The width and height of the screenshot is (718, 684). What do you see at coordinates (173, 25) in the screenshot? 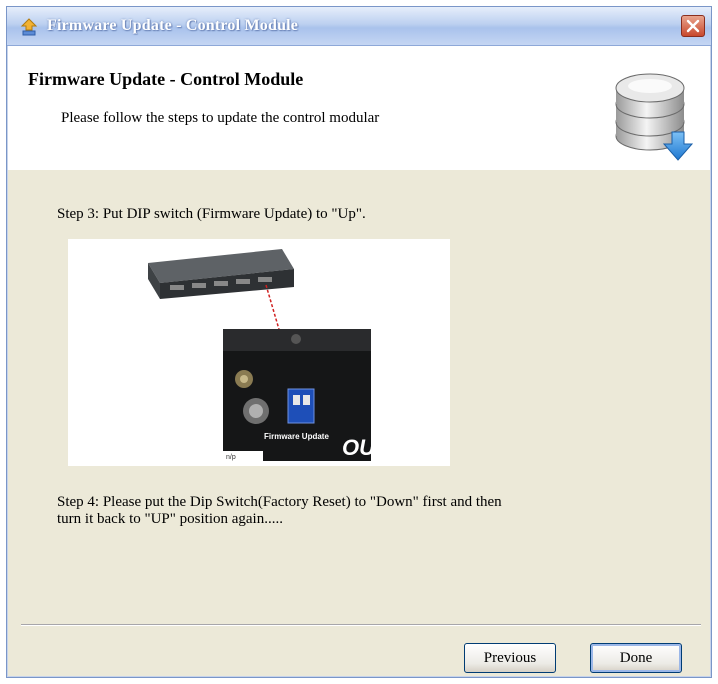
I see `window-title: Firmware Update - Control Module` at bounding box center [173, 25].